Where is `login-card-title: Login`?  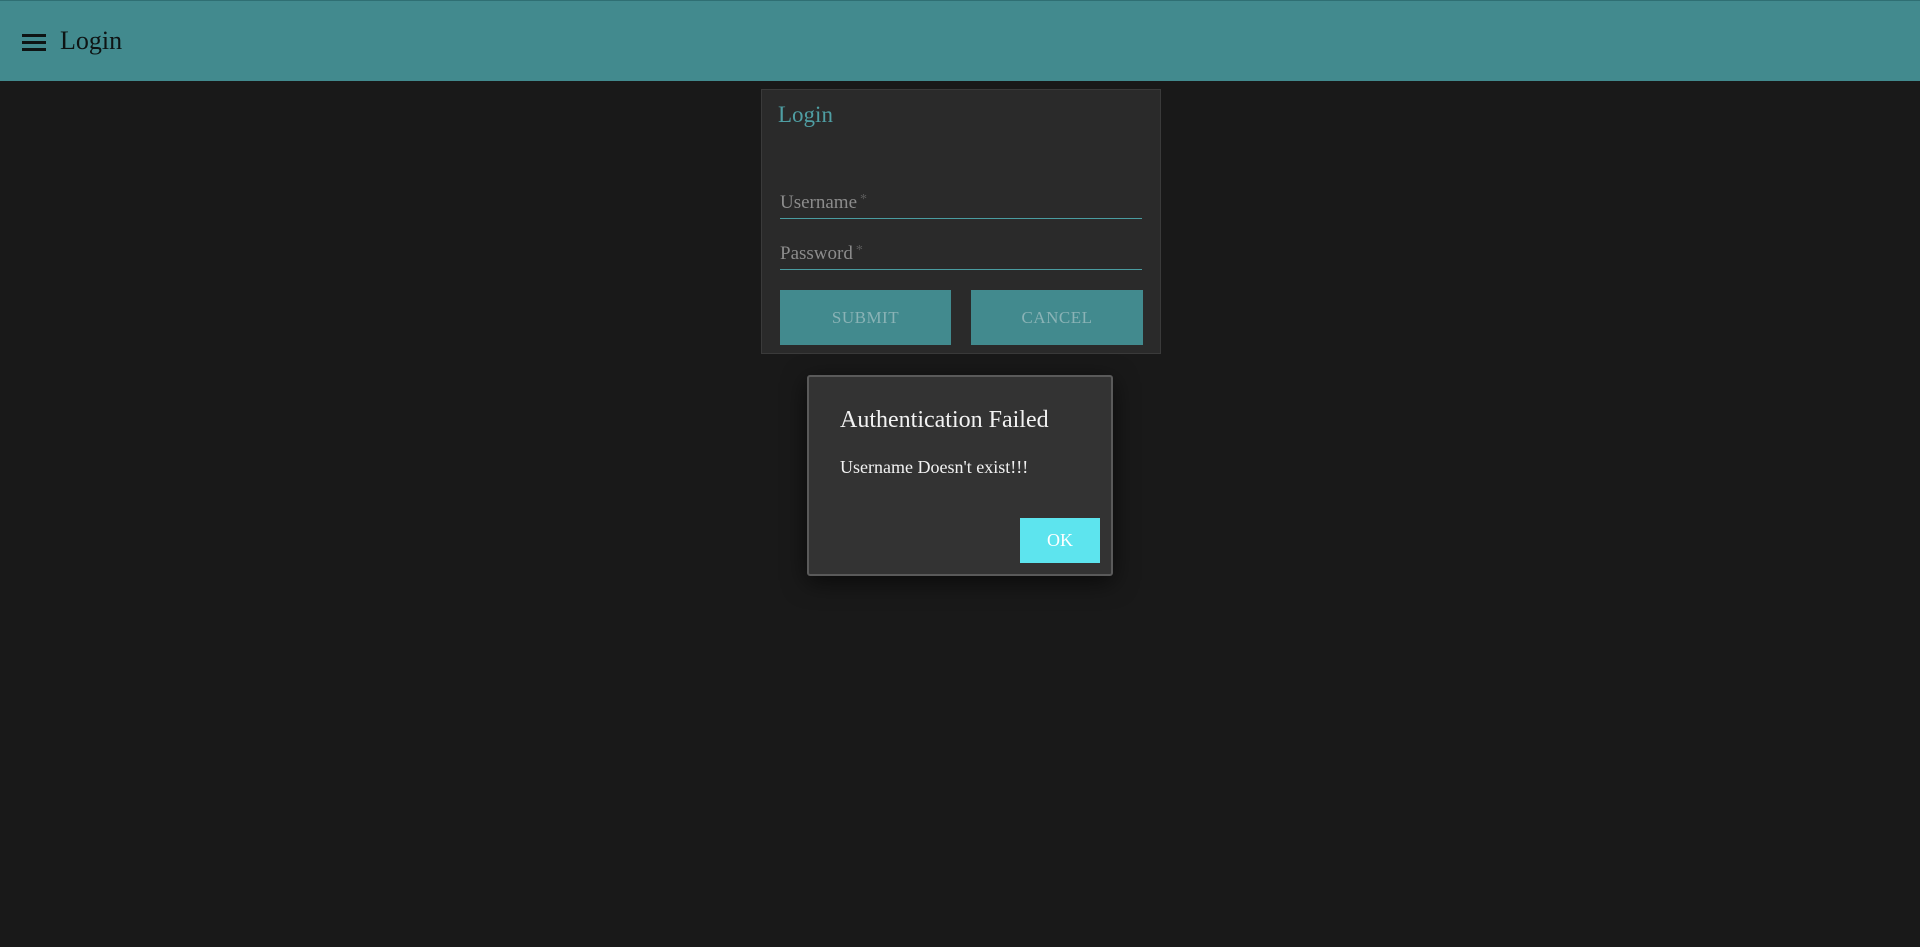
login-card-title: Login is located at coordinates (805, 114).